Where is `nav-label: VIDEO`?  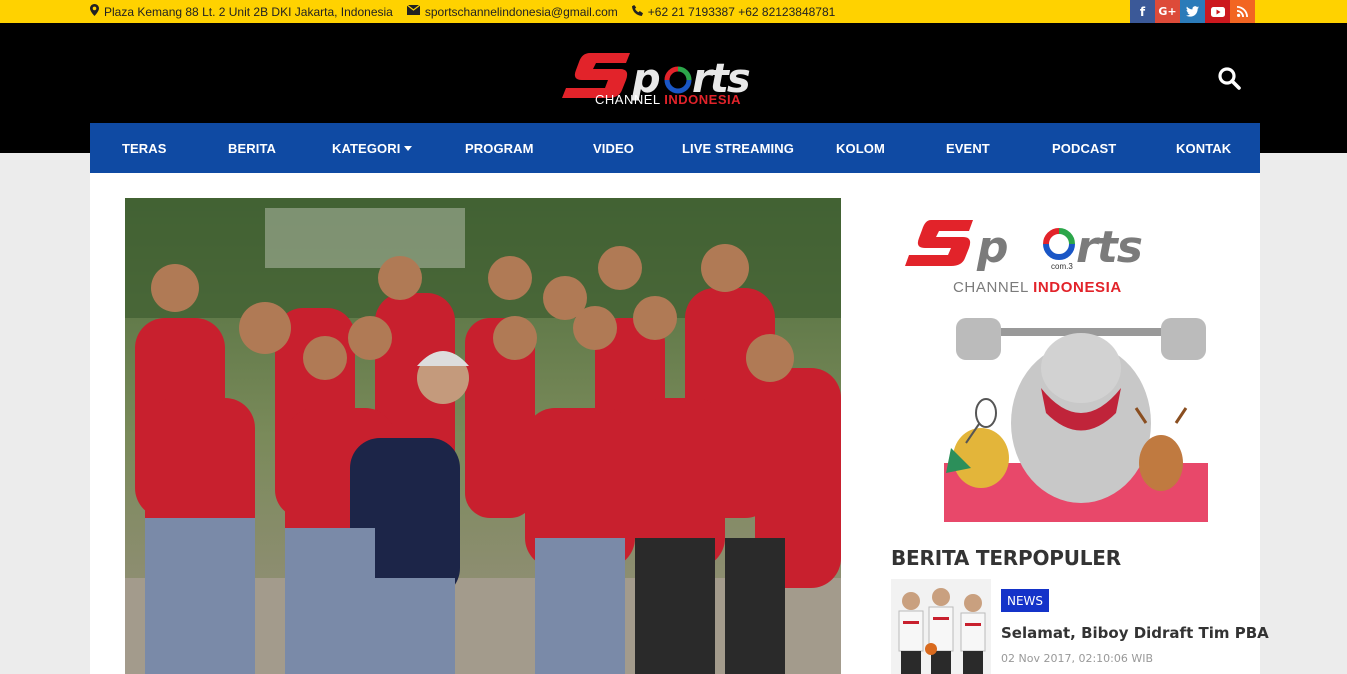 nav-label: VIDEO is located at coordinates (613, 148).